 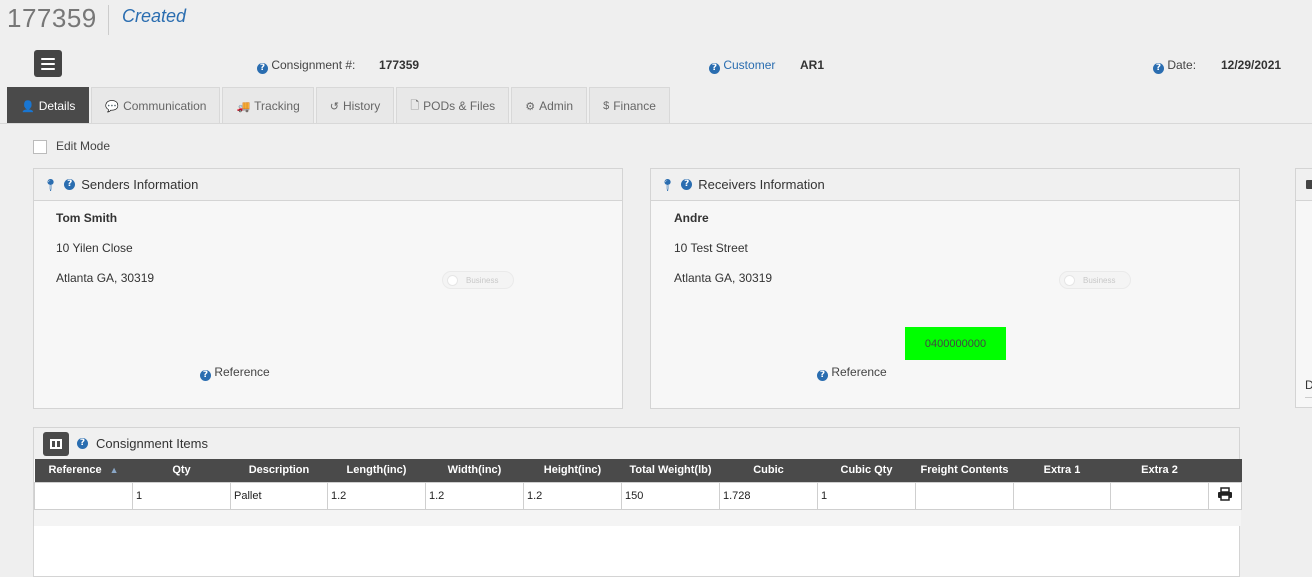 What do you see at coordinates (530, 106) in the screenshot?
I see `gear-icon: ⚙` at bounding box center [530, 106].